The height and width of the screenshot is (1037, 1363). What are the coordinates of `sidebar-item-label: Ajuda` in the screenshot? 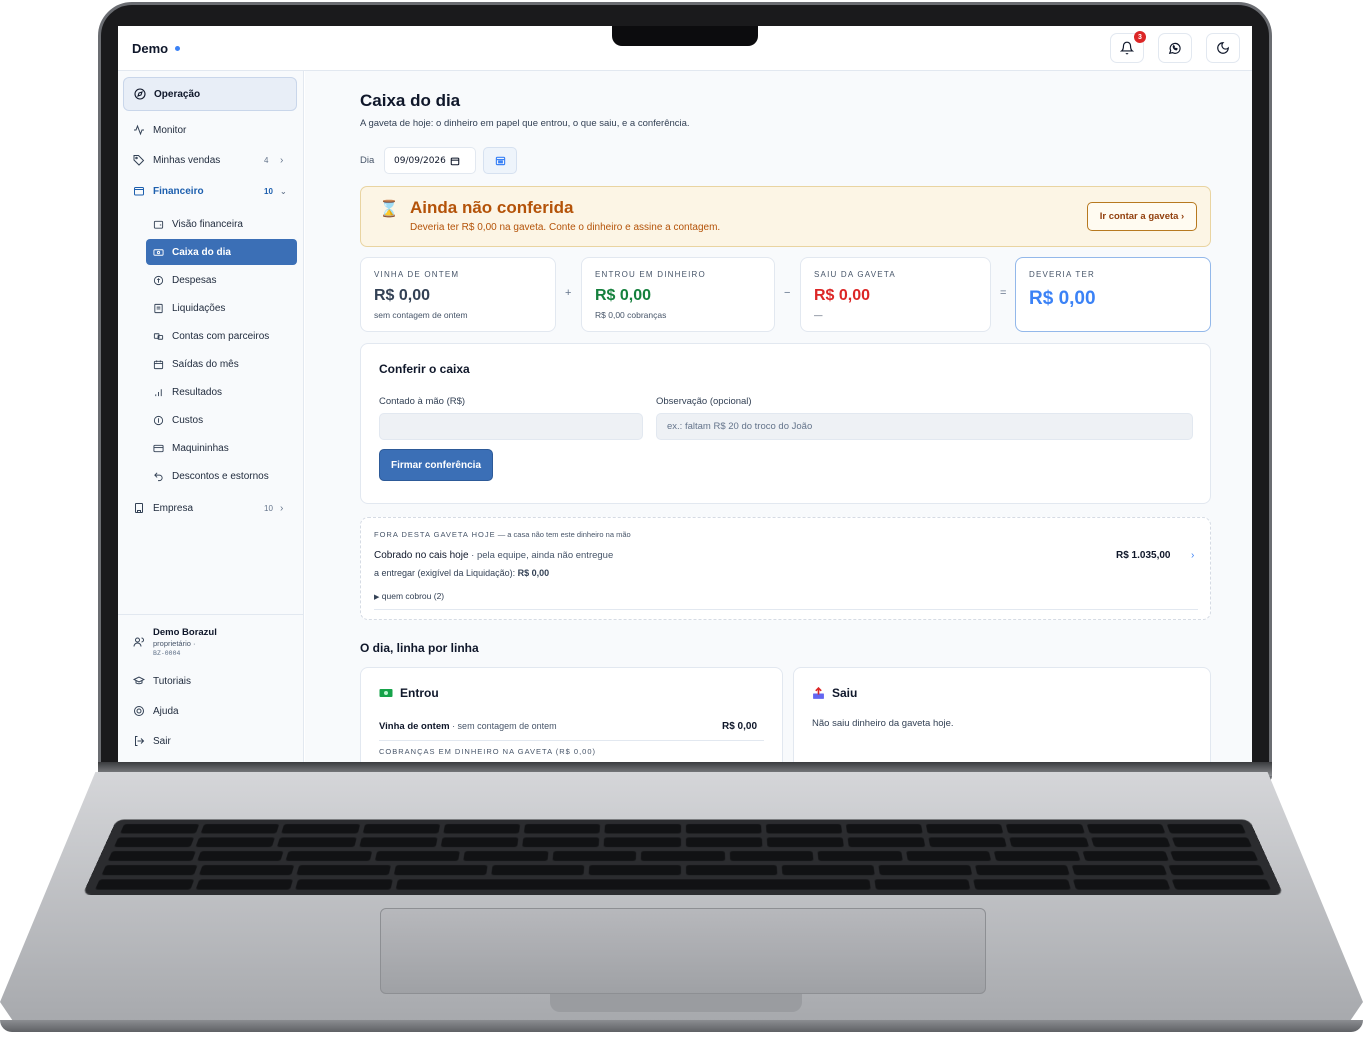 It's located at (166, 711).